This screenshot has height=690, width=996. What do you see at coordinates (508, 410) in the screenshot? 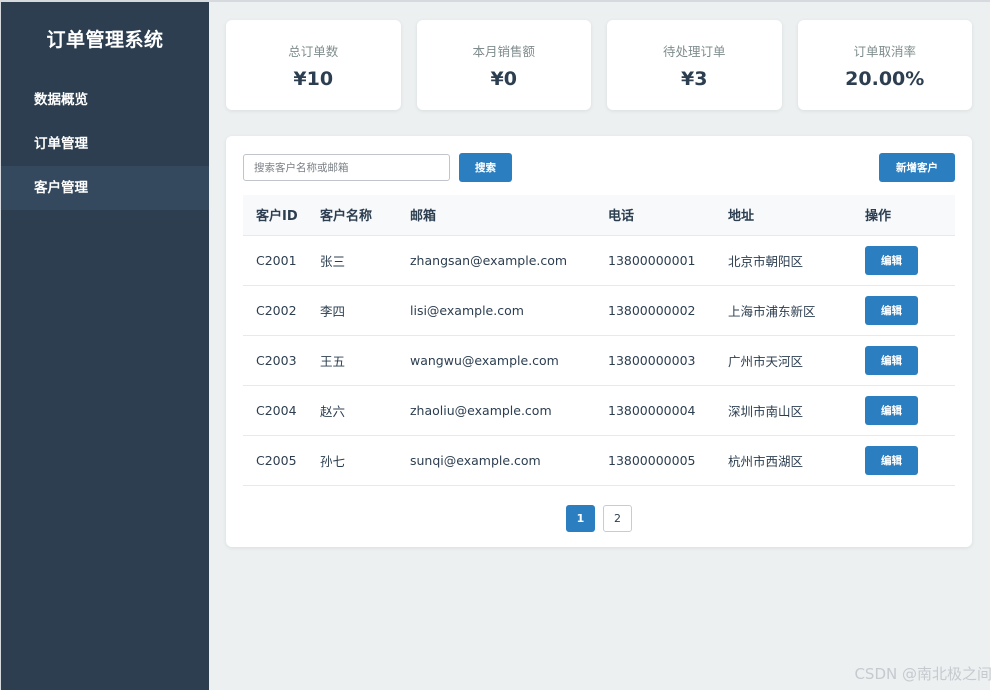
I see `cell-email: zhaoliu@example.com` at bounding box center [508, 410].